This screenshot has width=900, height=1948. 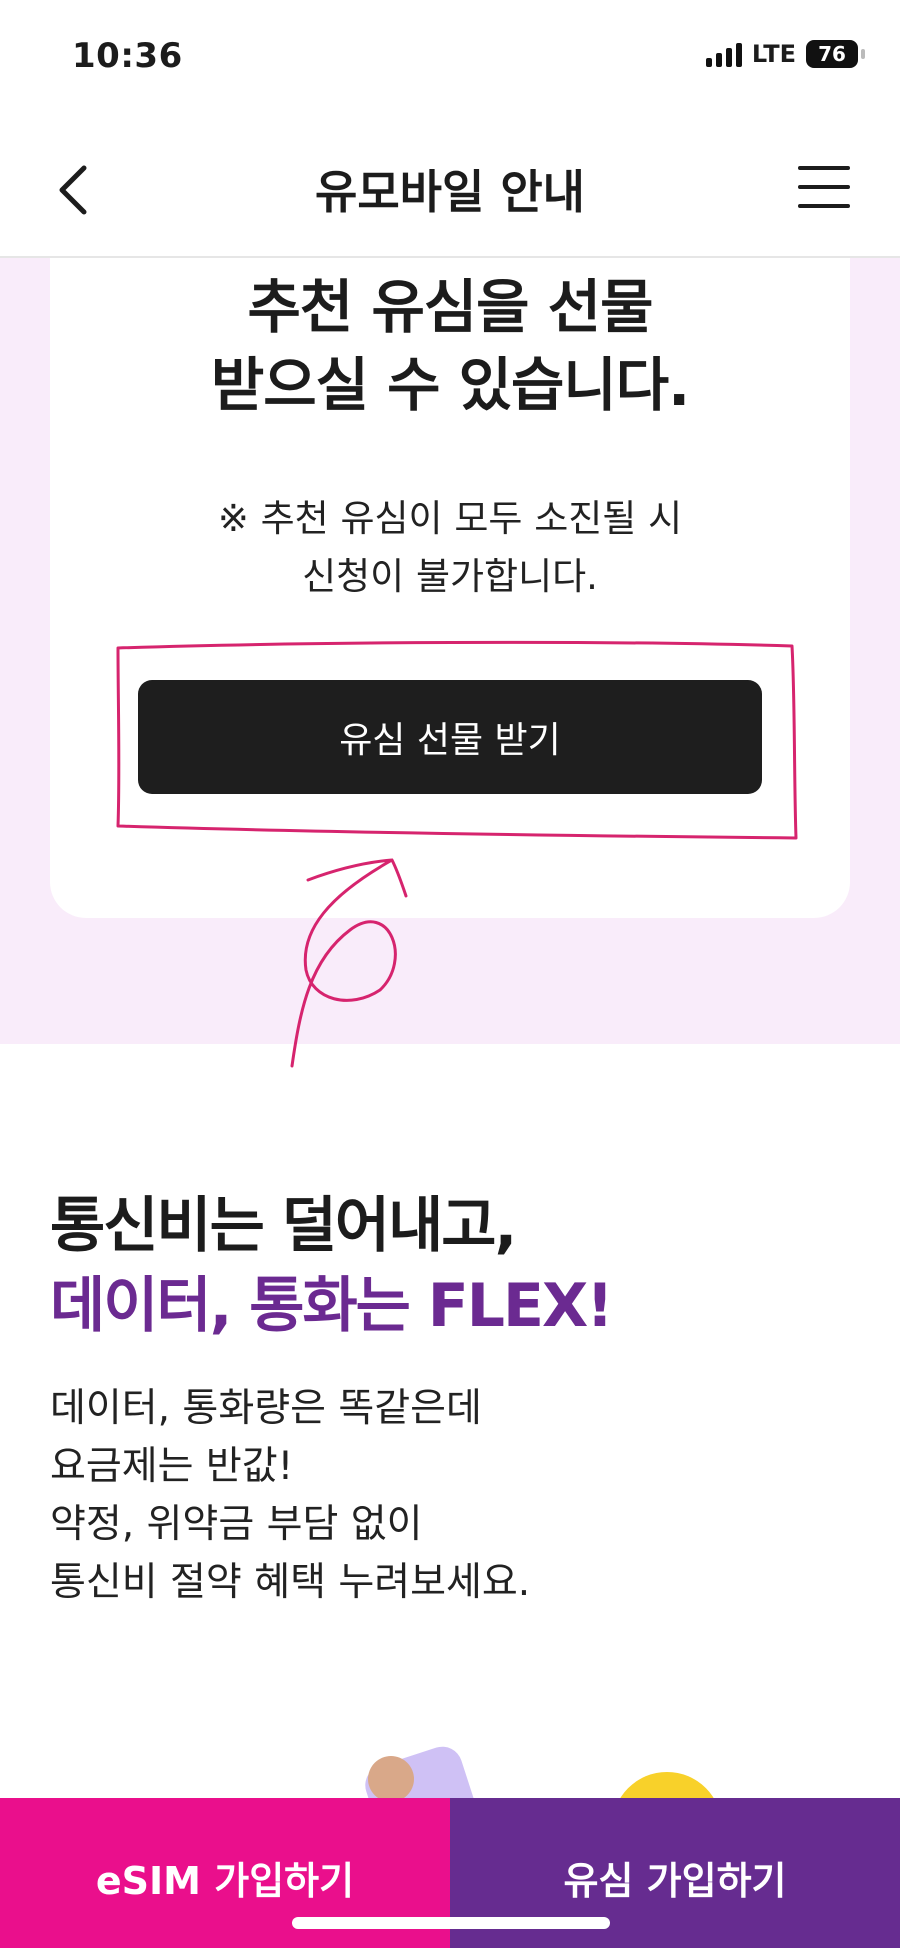 What do you see at coordinates (172, 1466) in the screenshot?
I see `promo-line: 요금제는 반값!` at bounding box center [172, 1466].